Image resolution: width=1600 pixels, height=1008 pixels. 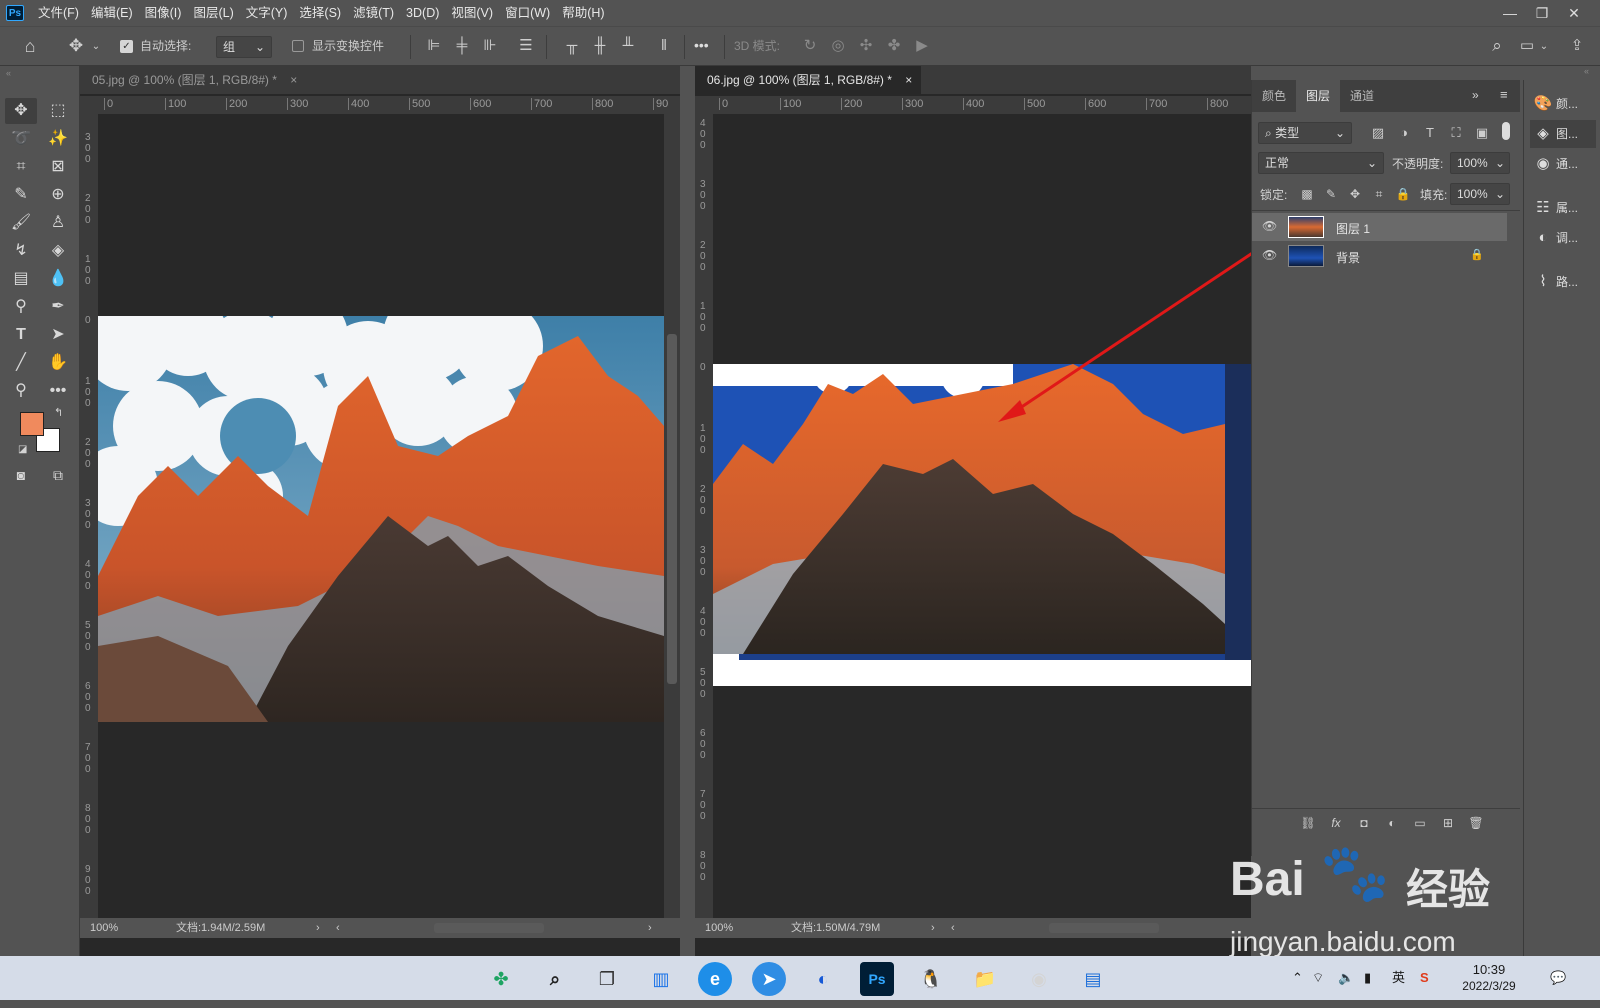 What do you see at coordinates (1297, 978) in the screenshot?
I see `tray-chevron-icon: ⌃` at bounding box center [1297, 978].